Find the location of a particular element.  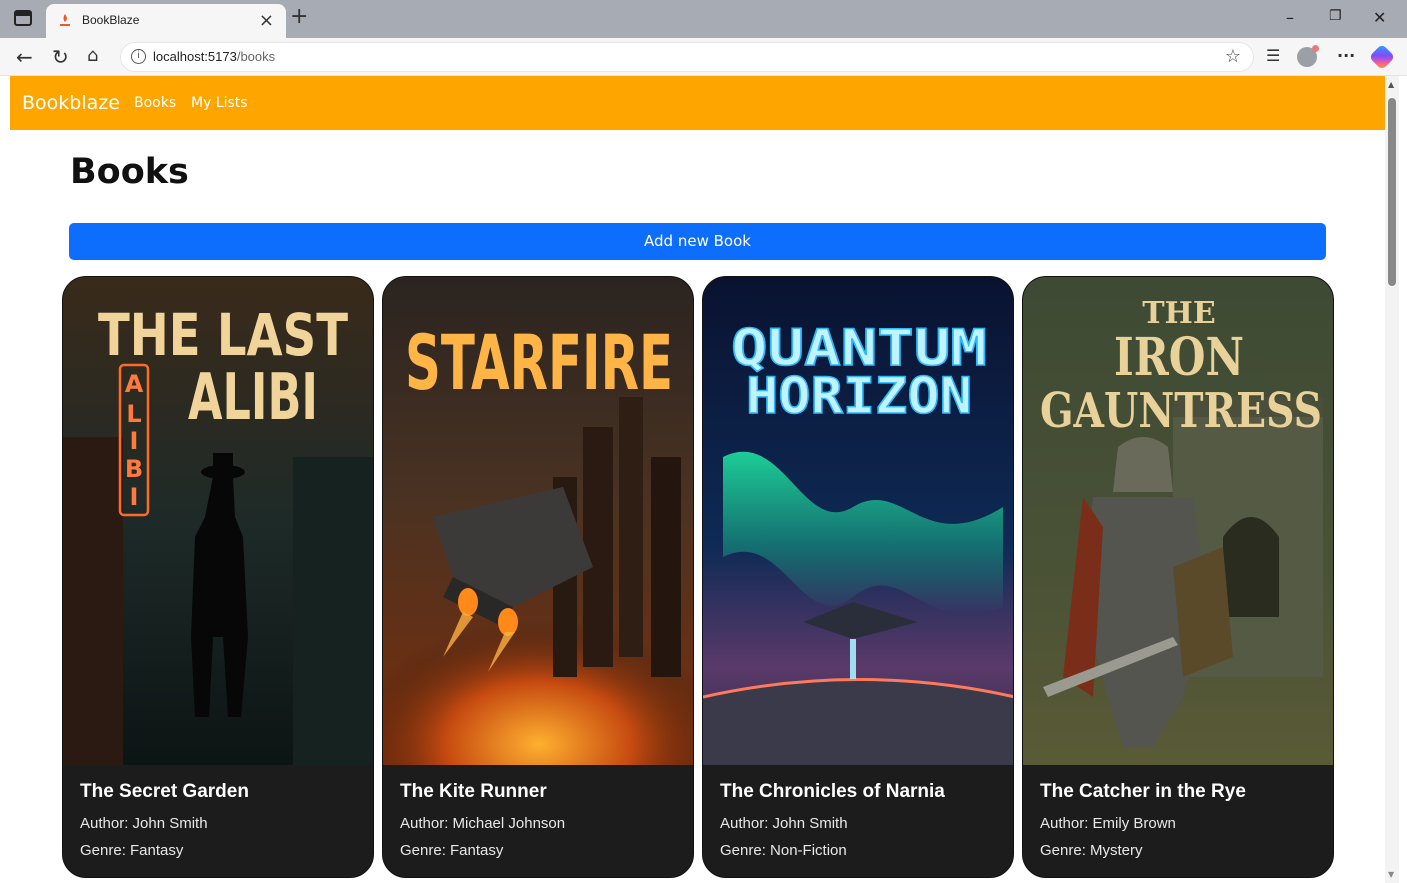

book-title: The Secret Garden is located at coordinates (164, 791).